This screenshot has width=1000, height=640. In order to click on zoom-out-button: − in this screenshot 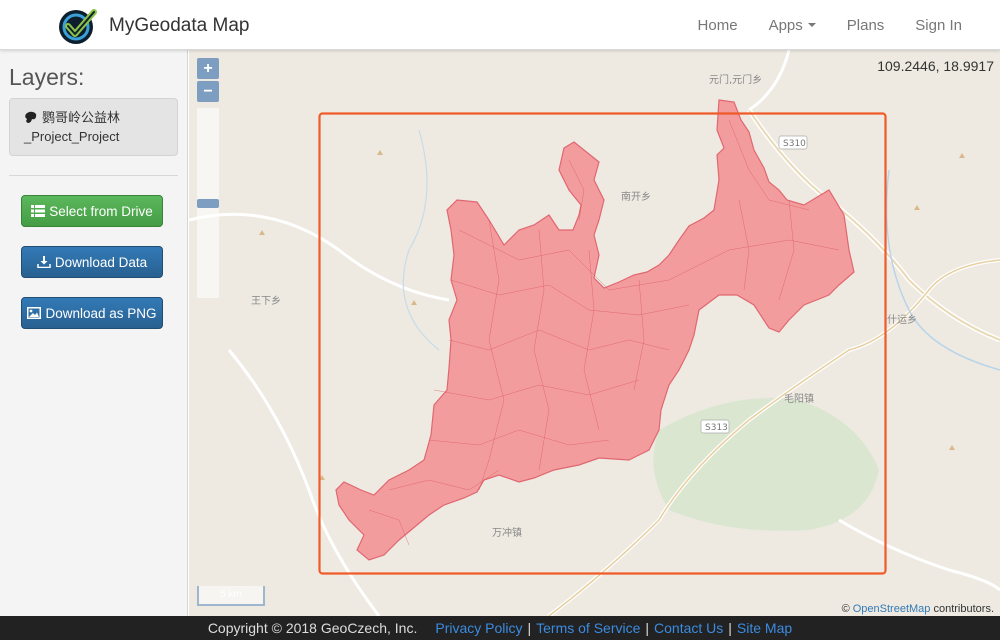, I will do `click(208, 91)`.